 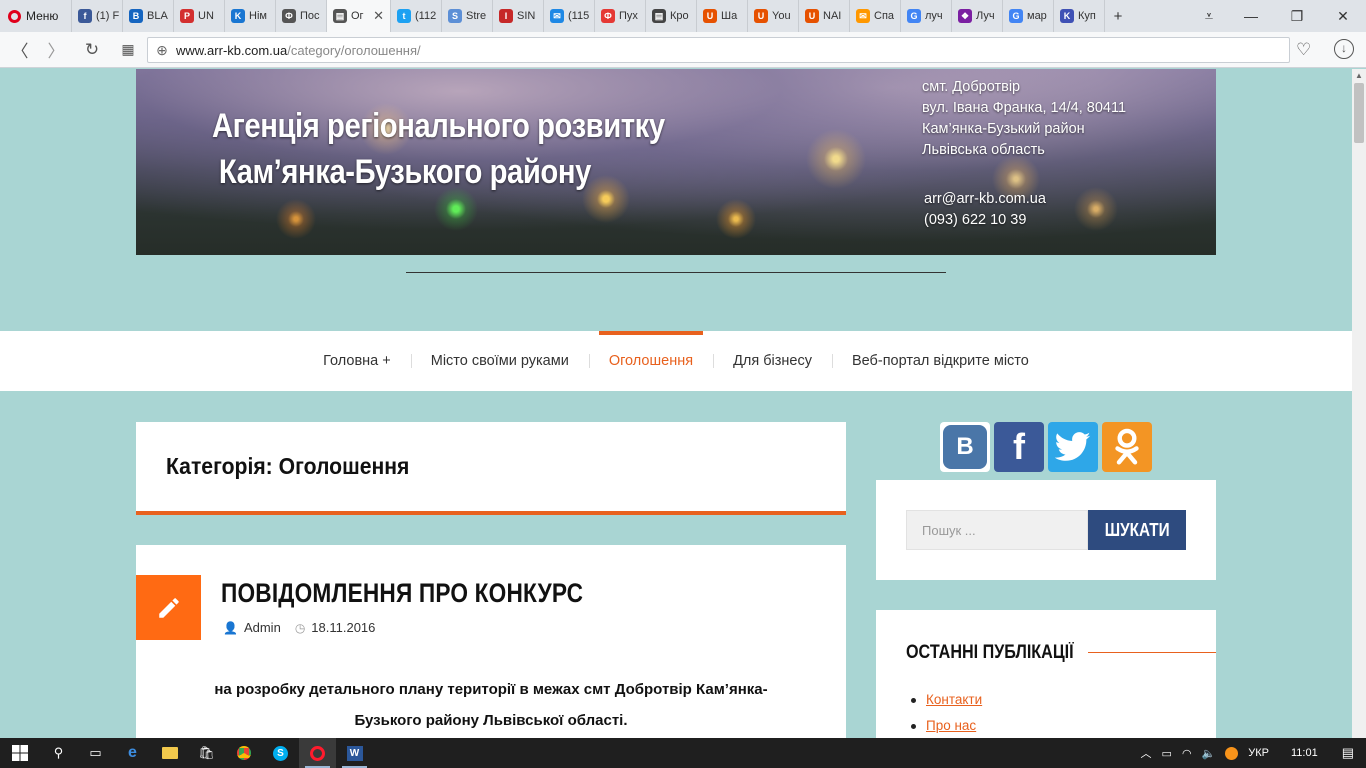 I want to click on nav-item-open-city-portal: Веб-портал відкрите місто, so click(x=940, y=361).